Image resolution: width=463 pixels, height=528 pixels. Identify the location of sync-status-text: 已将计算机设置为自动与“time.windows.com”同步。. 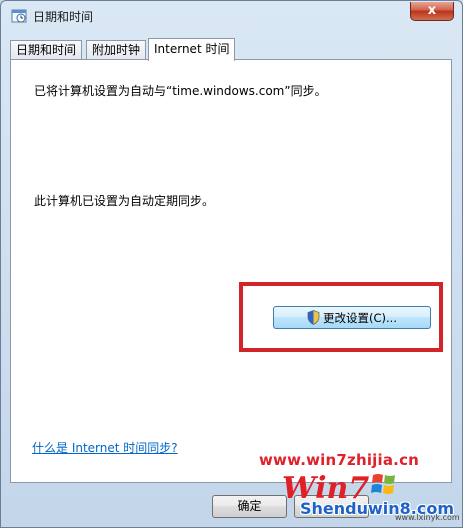
(180, 91).